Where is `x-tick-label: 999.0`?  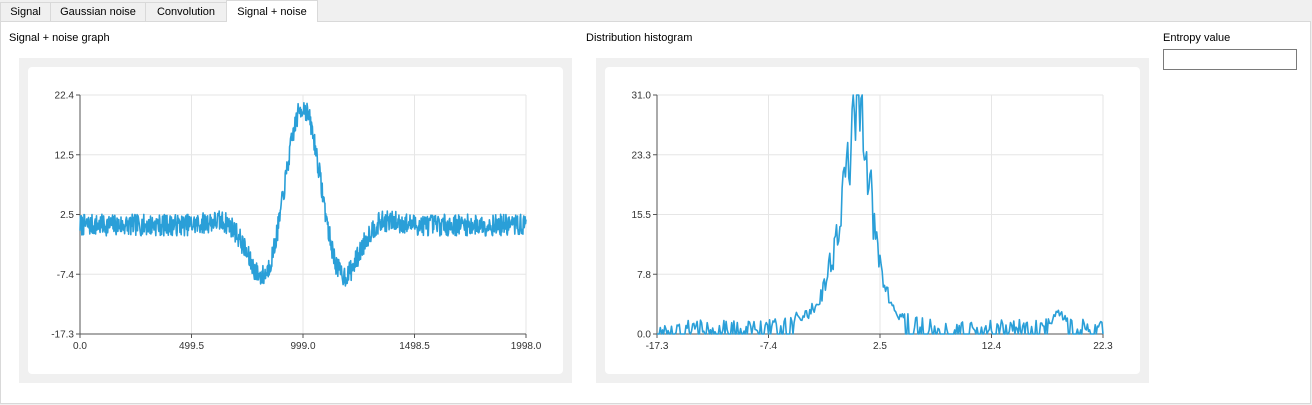
x-tick-label: 999.0 is located at coordinates (302, 346).